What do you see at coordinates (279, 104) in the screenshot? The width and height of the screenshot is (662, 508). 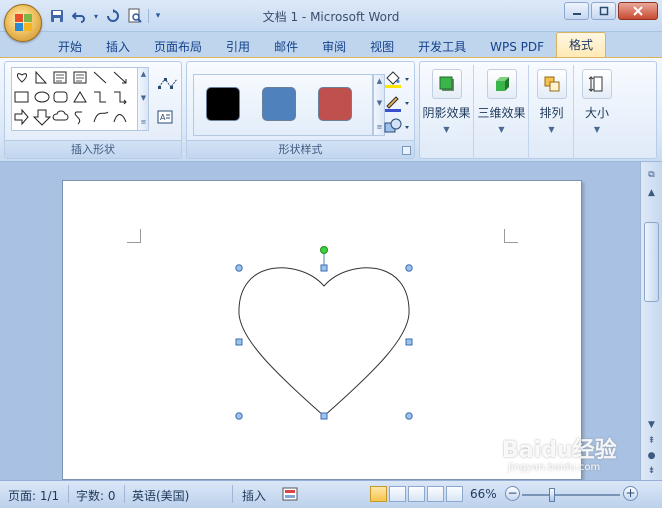 I see `style-swatch-blue-style` at bounding box center [279, 104].